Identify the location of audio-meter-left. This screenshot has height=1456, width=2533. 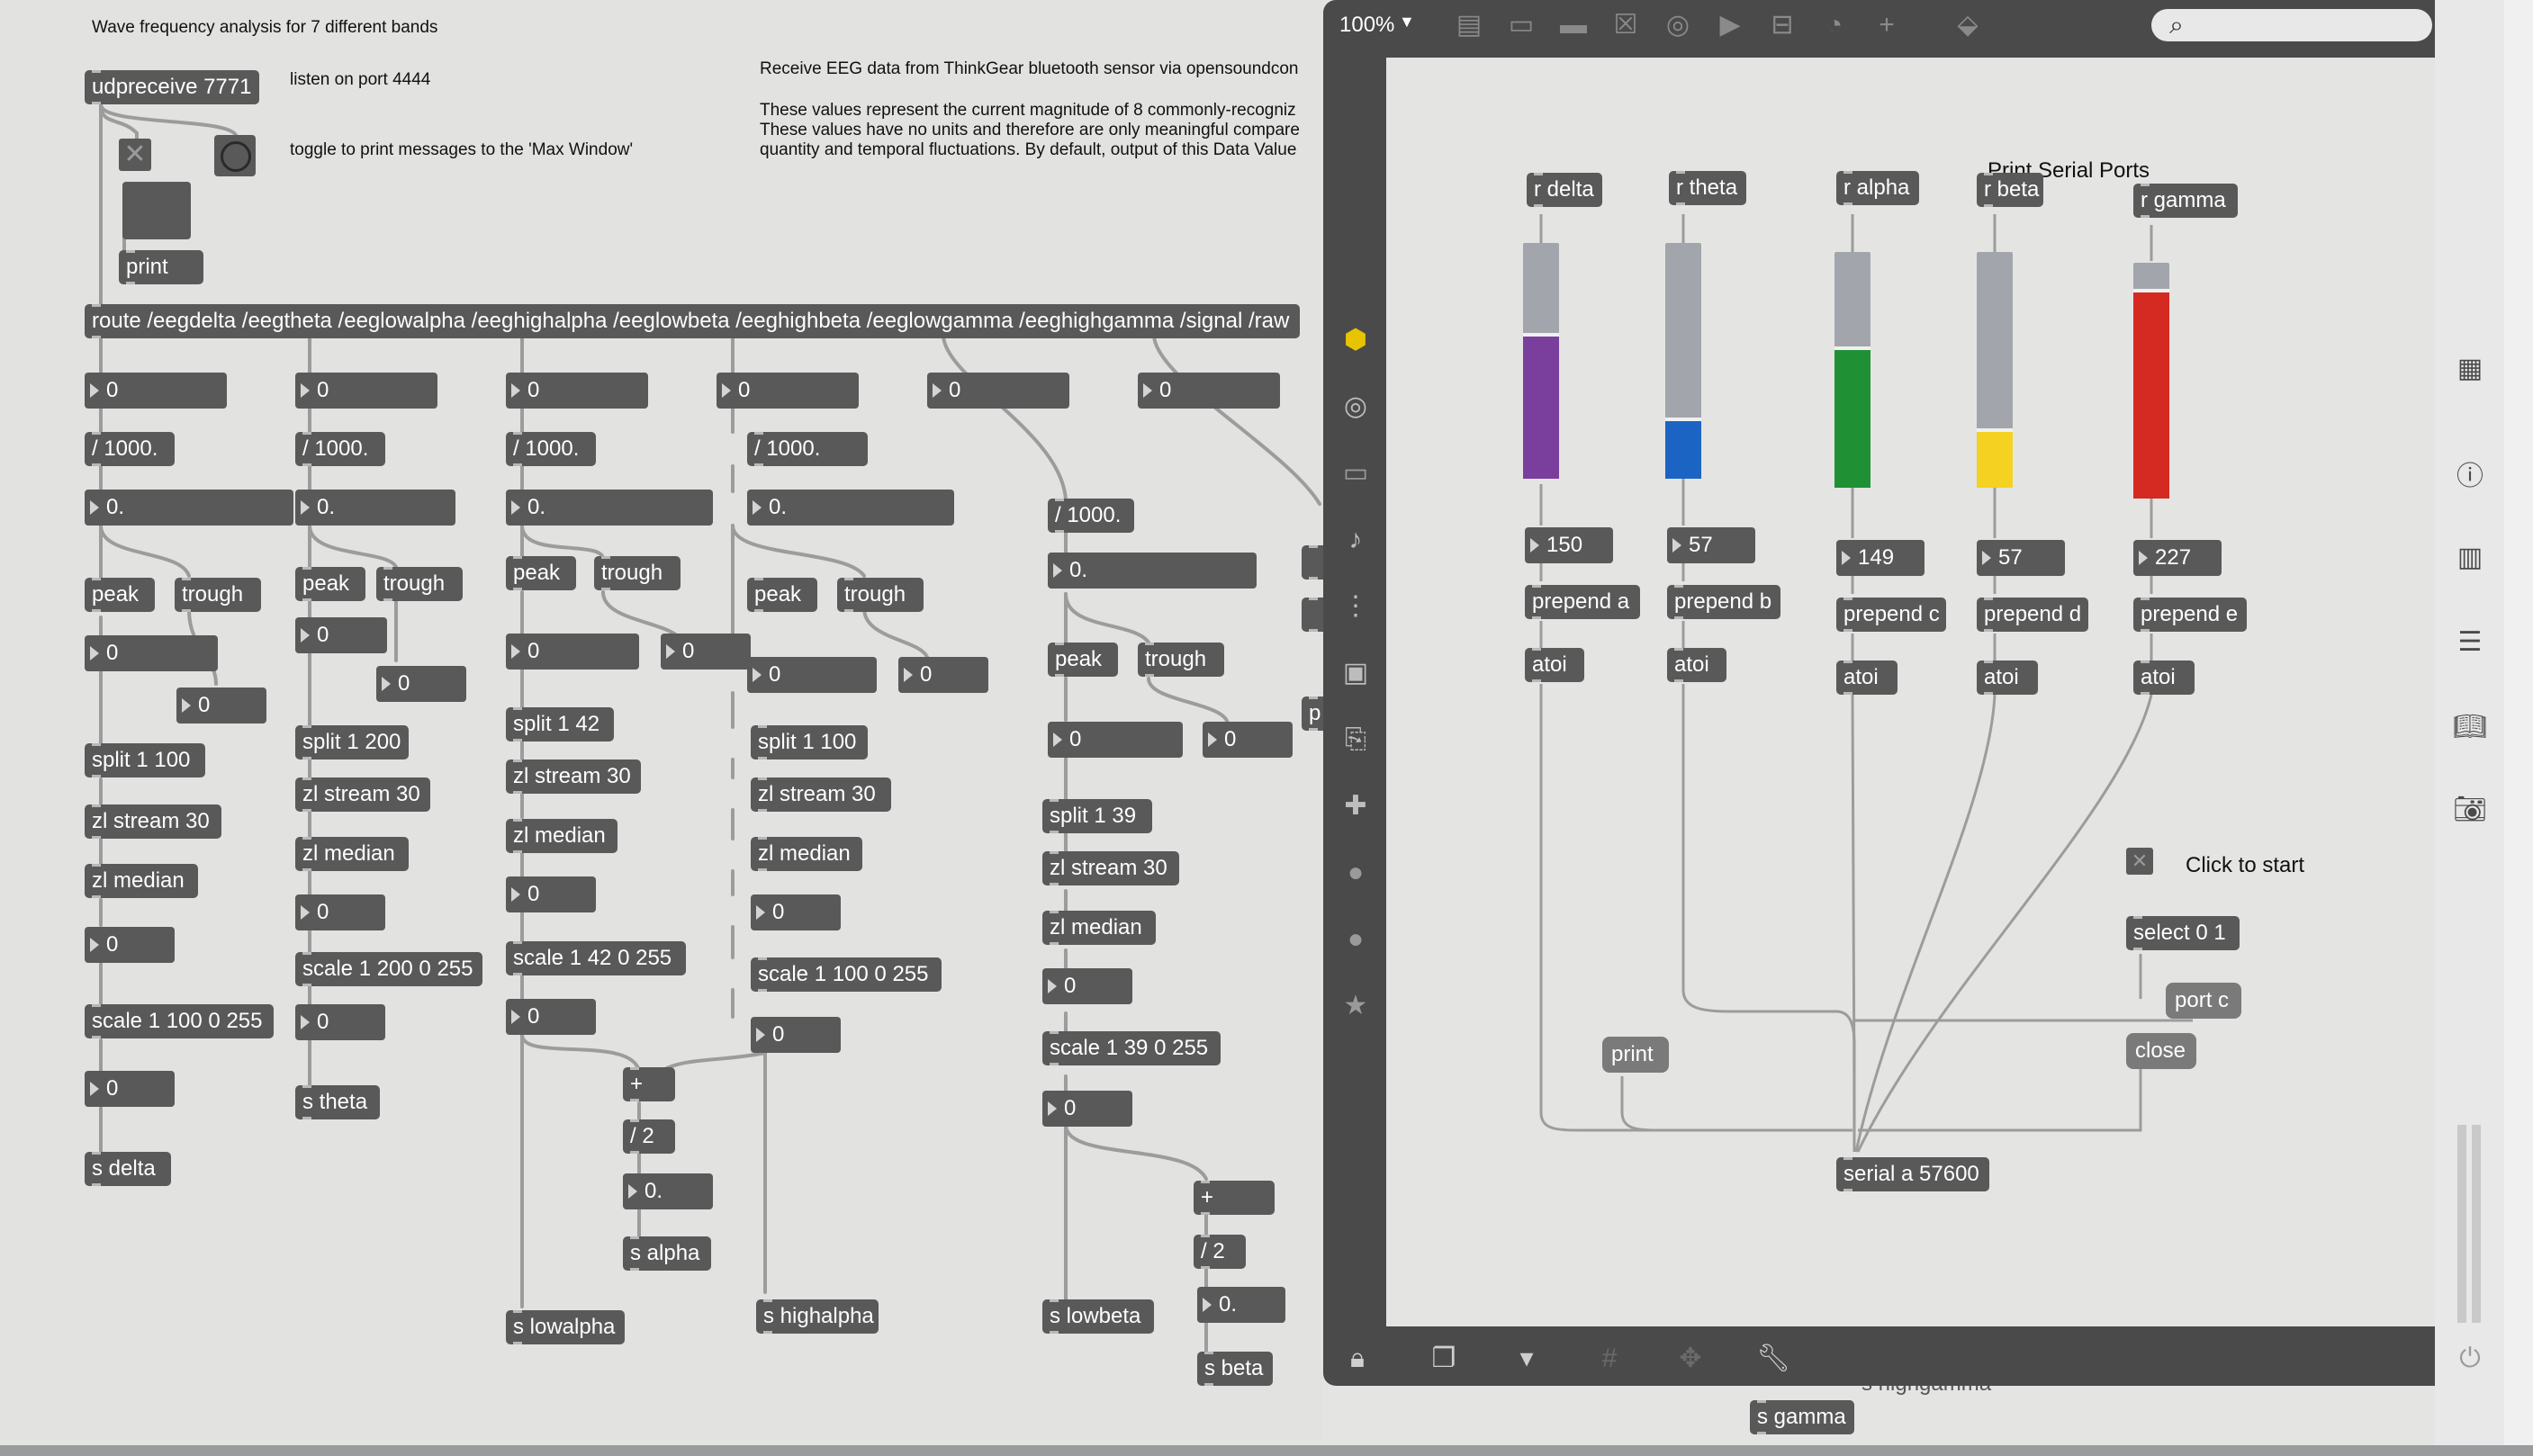
(2461, 1224).